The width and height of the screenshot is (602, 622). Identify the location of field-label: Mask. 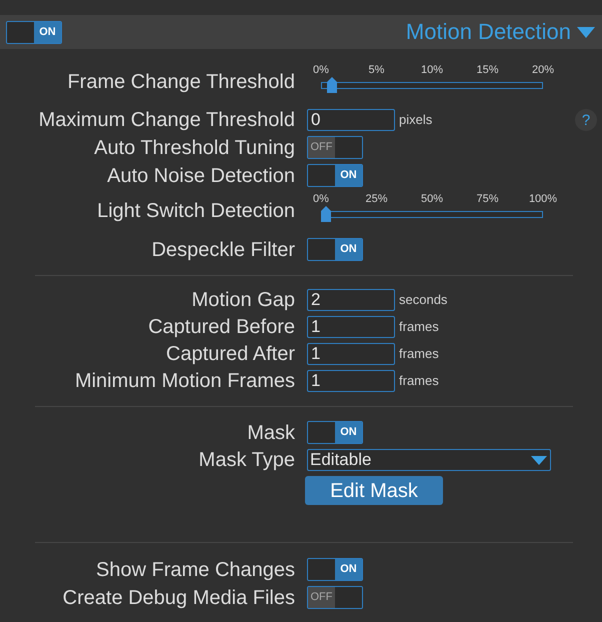
(271, 433).